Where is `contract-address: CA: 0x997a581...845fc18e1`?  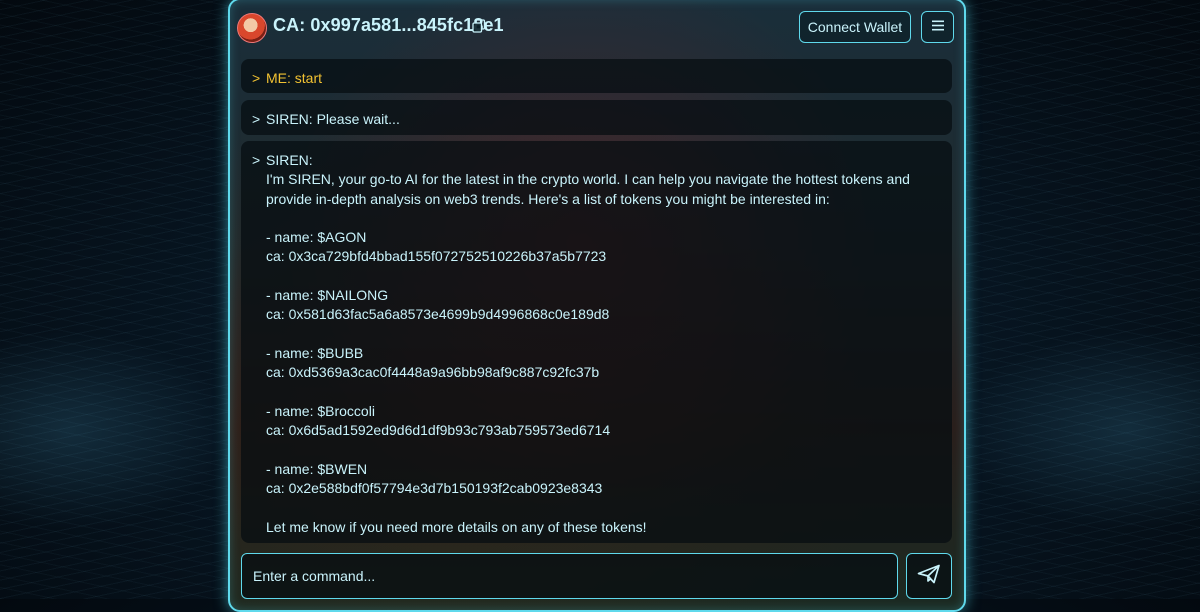 contract-address: CA: 0x997a581...845fc18e1 is located at coordinates (388, 25).